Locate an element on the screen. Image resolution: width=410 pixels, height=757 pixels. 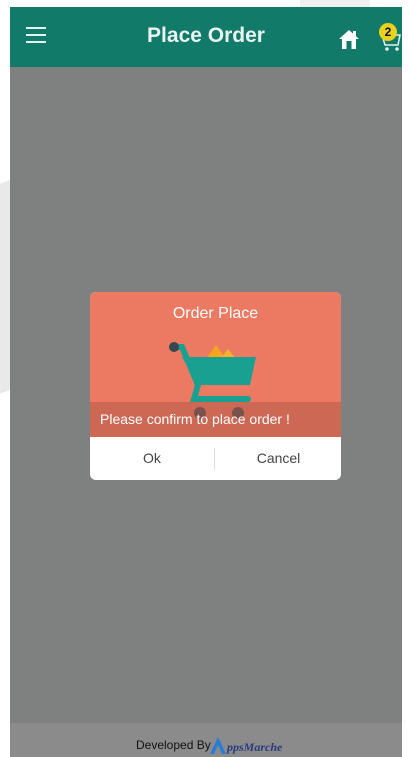
dialog-message-bar: Please confirm to place order ! is located at coordinates (215, 419).